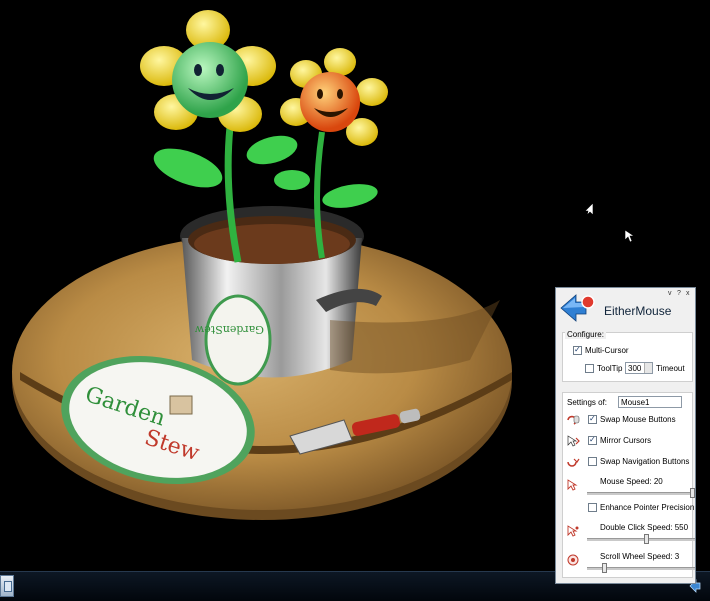 The height and width of the screenshot is (601, 710). I want to click on eithermouse-logo-icon, so click(577, 308).